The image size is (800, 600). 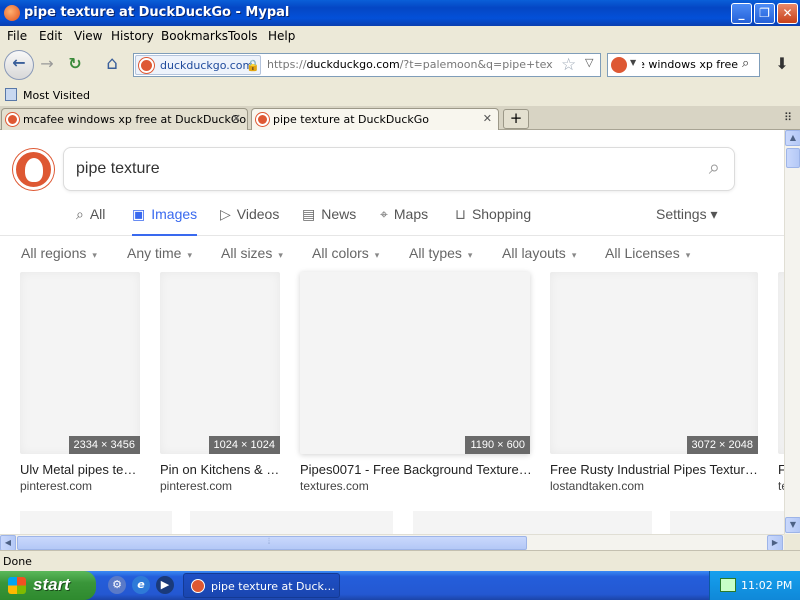 What do you see at coordinates (787, 13) in the screenshot?
I see `close-button: ✕` at bounding box center [787, 13].